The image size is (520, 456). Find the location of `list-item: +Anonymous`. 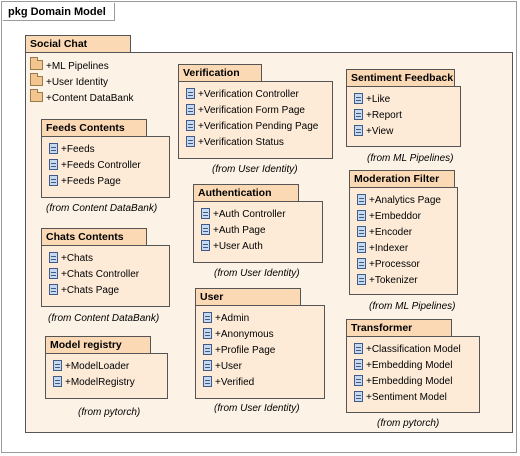

list-item: +Anonymous is located at coordinates (238, 335).